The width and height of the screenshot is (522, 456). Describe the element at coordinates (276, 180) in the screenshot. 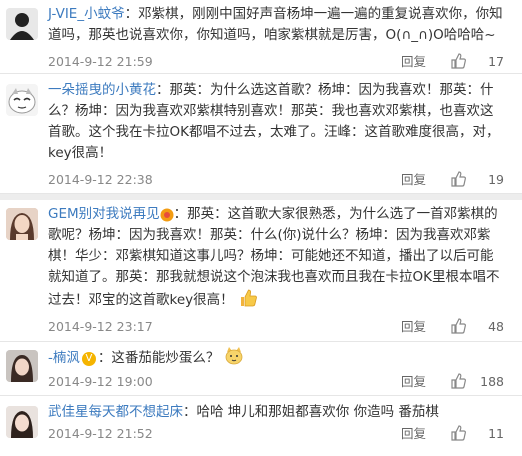

I see `comment-meta: 2014-9-12 22:38 回复 19` at that location.